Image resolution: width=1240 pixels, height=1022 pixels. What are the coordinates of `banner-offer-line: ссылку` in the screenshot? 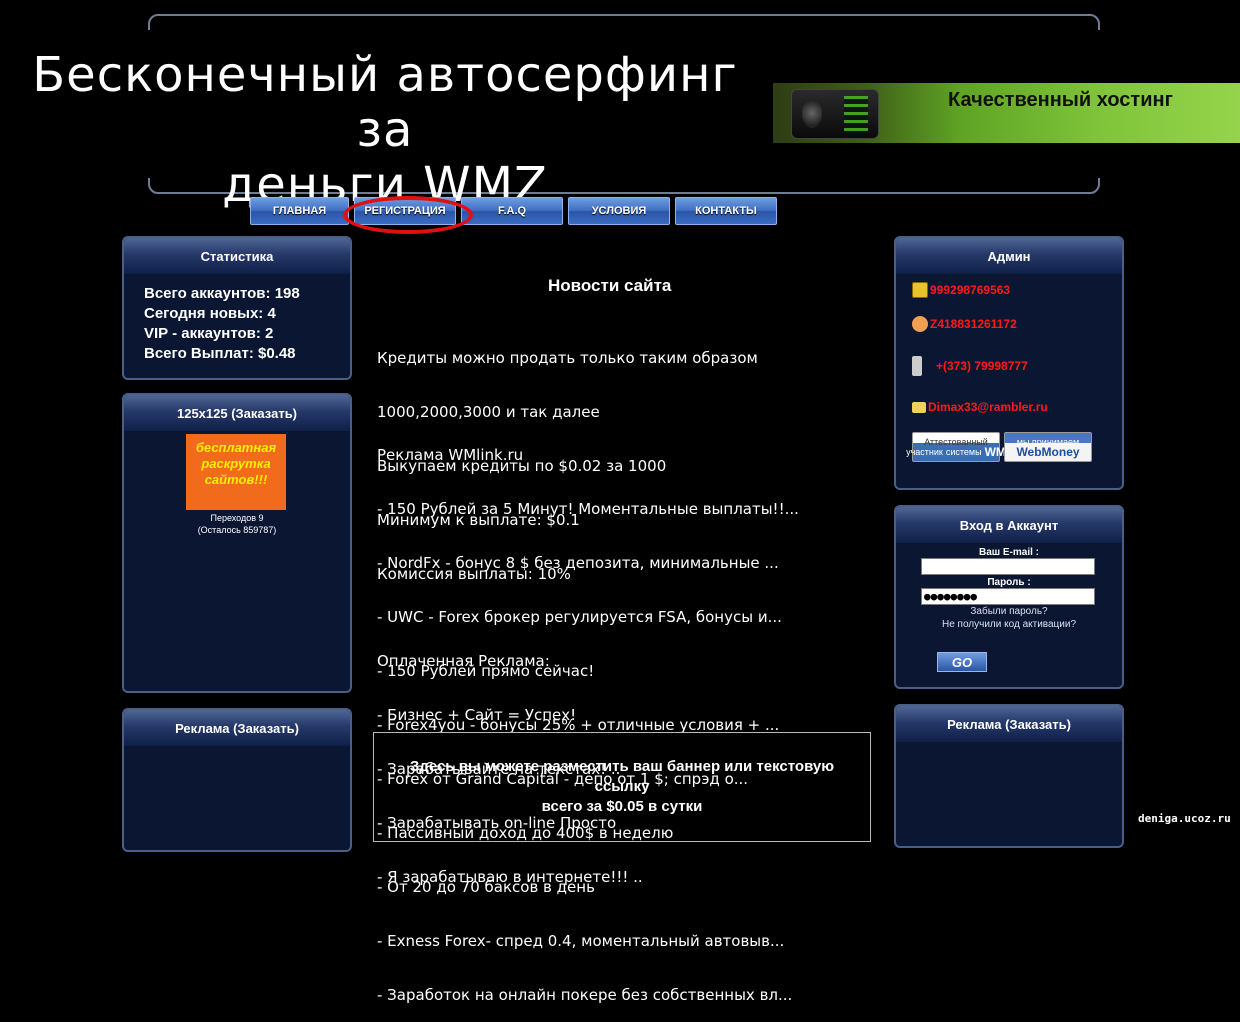 It's located at (622, 786).